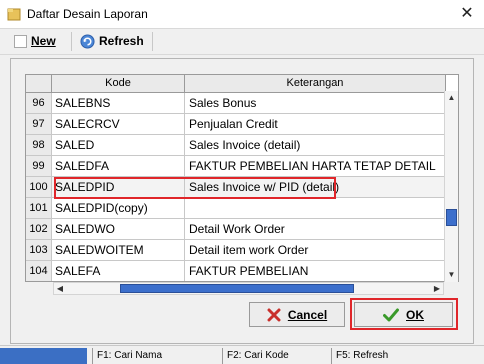 The width and height of the screenshot is (484, 364). I want to click on table-row: 103 SALEDWOITEM Detail item work Order, so click(236, 250).